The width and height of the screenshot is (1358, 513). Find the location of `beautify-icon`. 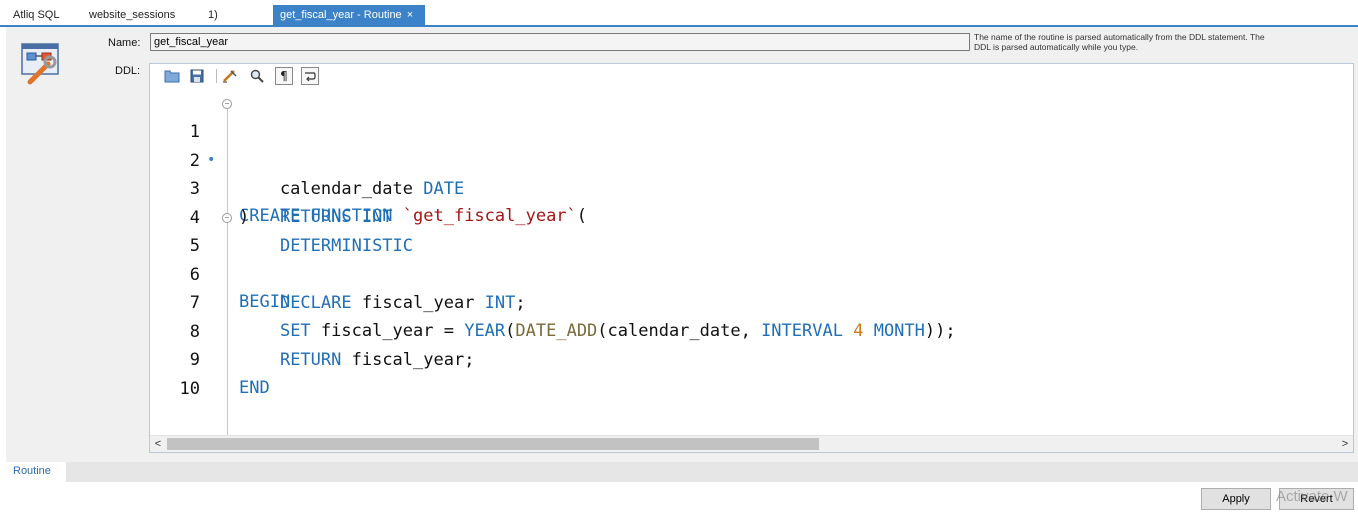

beautify-icon is located at coordinates (230, 76).